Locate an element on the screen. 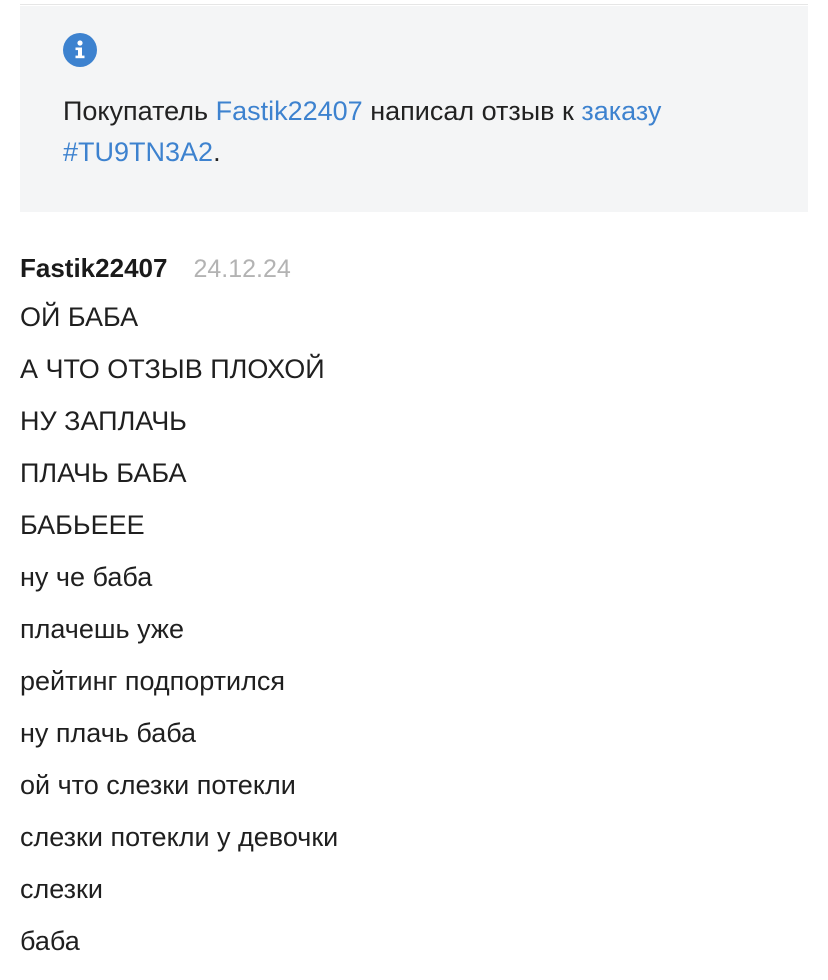 This screenshot has height=980, width=828. review-line: слезки потекли у девочки is located at coordinates (179, 837).